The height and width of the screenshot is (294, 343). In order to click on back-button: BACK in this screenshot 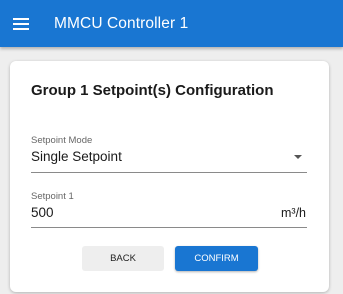, I will do `click(123, 258)`.